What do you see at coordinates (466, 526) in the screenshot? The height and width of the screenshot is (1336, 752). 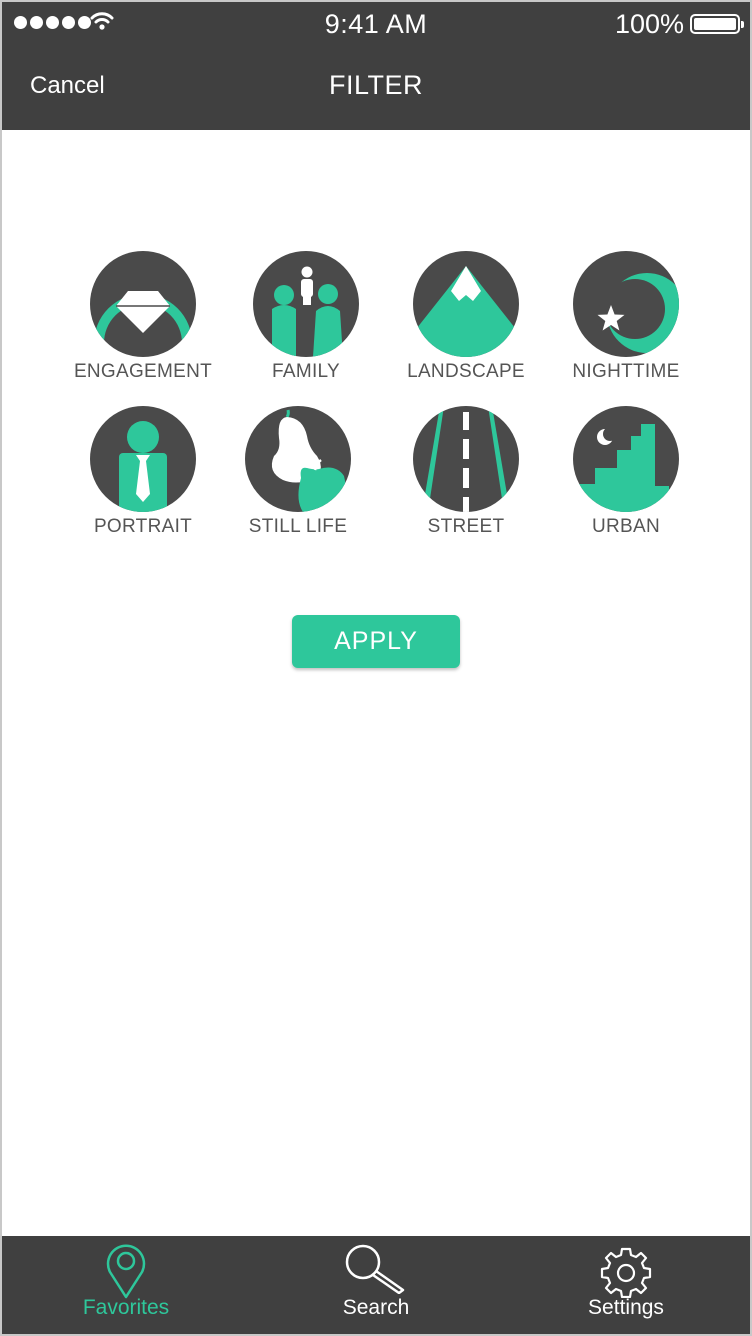 I see `category-label: STREET` at bounding box center [466, 526].